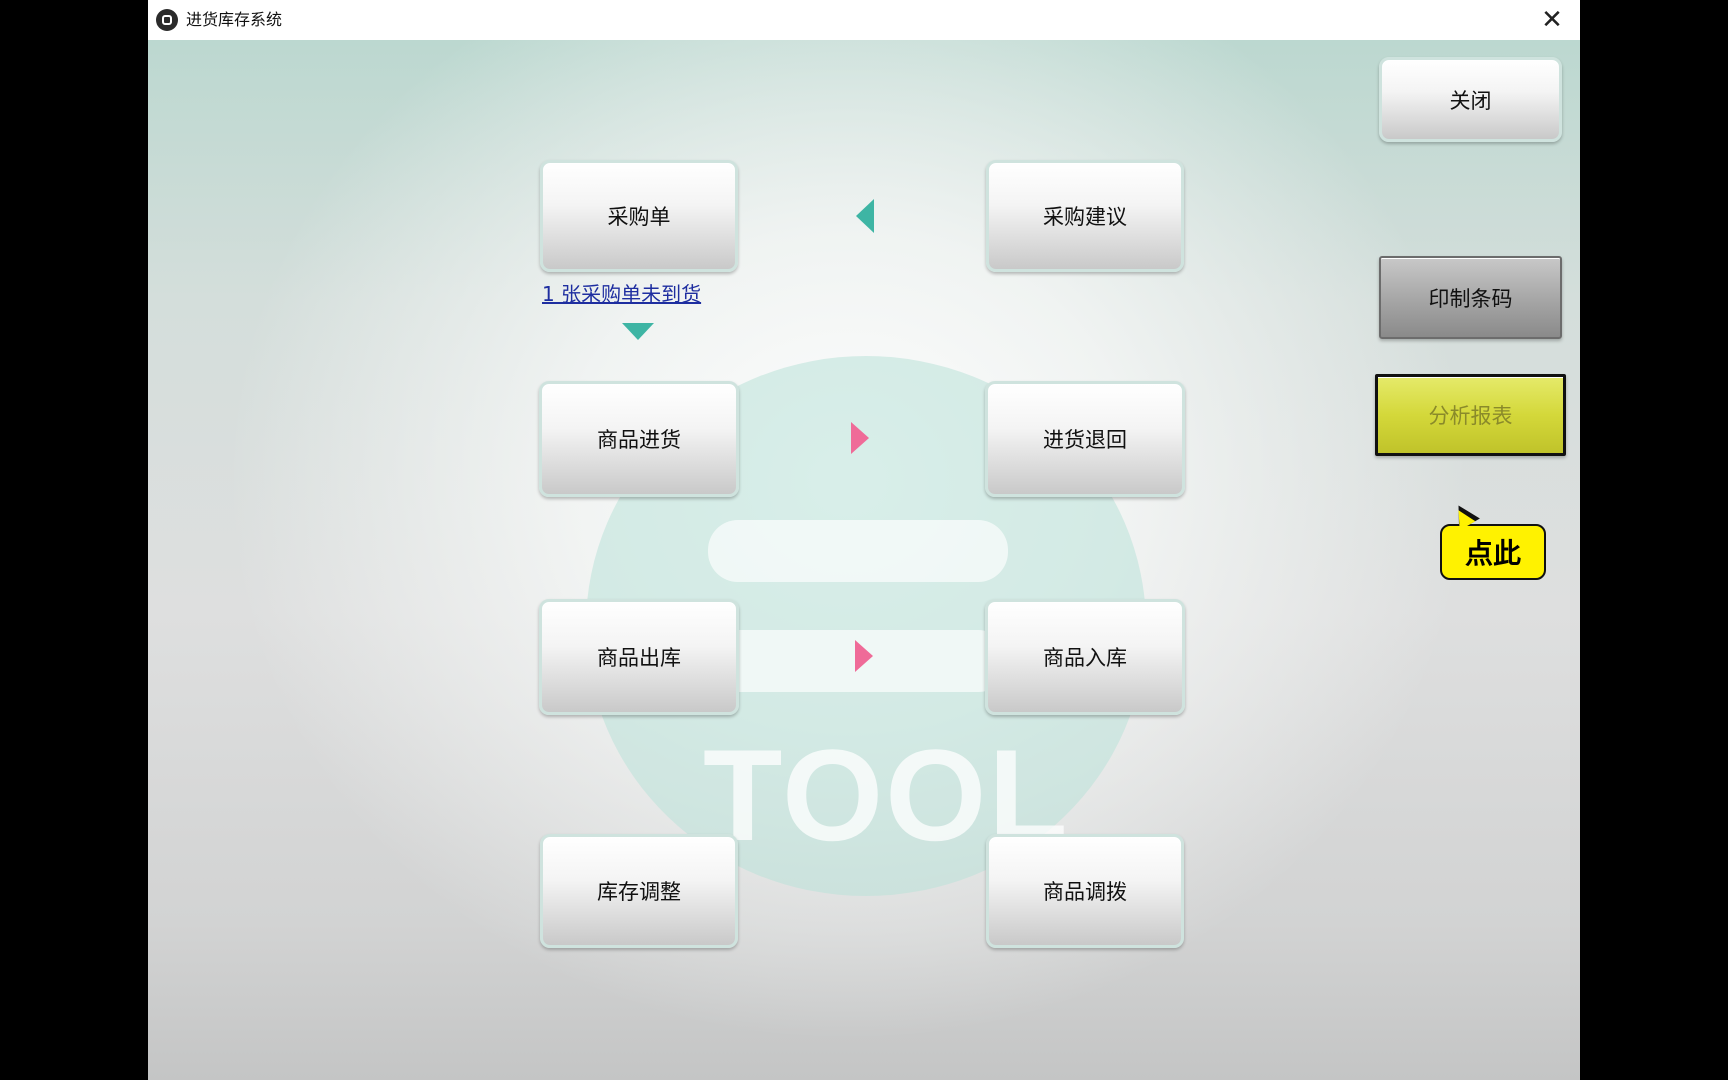  I want to click on arrow-left-icon, so click(865, 216).